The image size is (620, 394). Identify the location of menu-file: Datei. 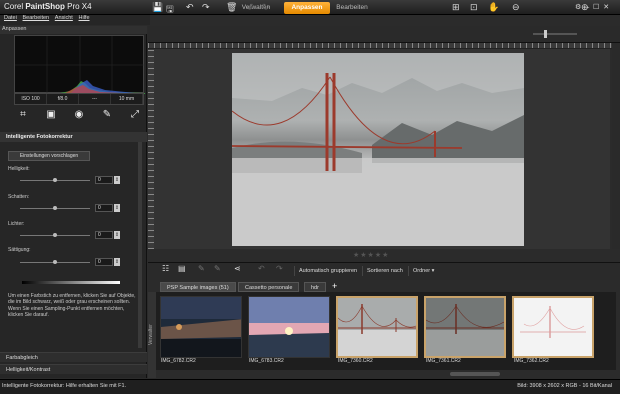
(10, 18).